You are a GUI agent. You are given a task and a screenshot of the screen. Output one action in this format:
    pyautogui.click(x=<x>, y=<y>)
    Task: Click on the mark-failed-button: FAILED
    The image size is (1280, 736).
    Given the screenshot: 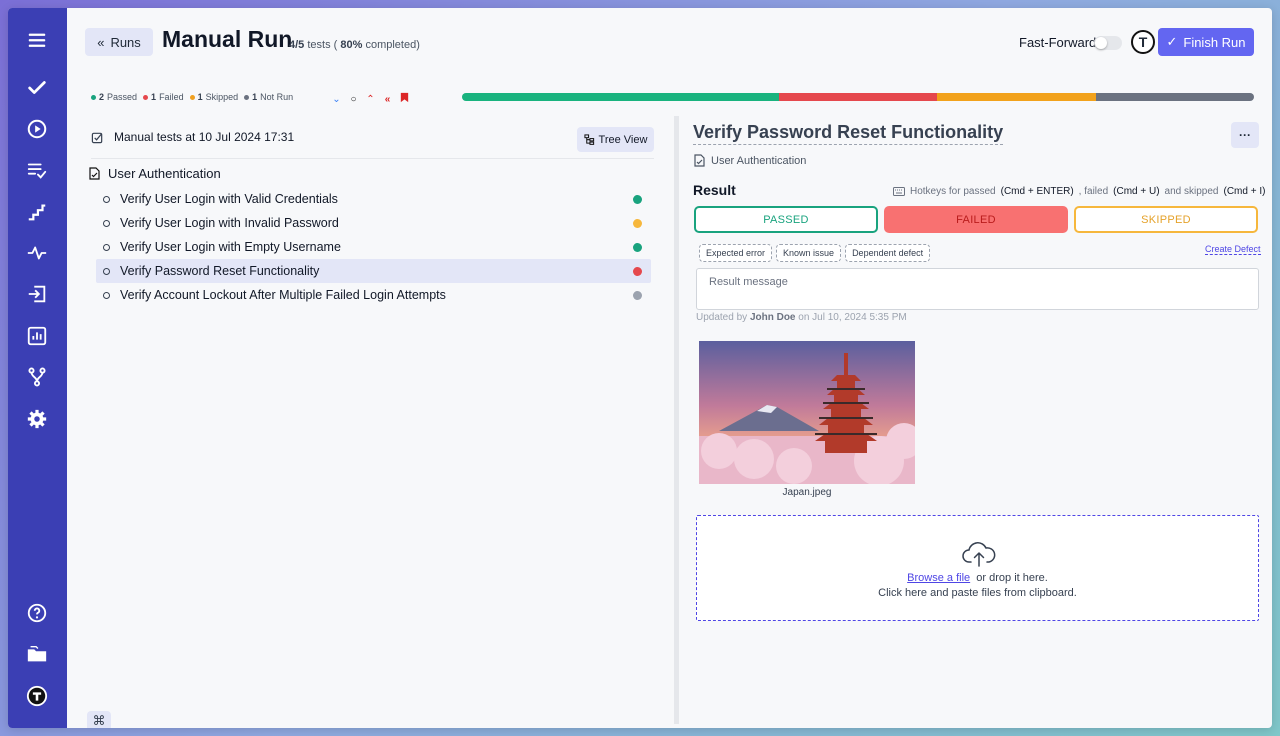 What is the action you would take?
    pyautogui.click(x=976, y=219)
    